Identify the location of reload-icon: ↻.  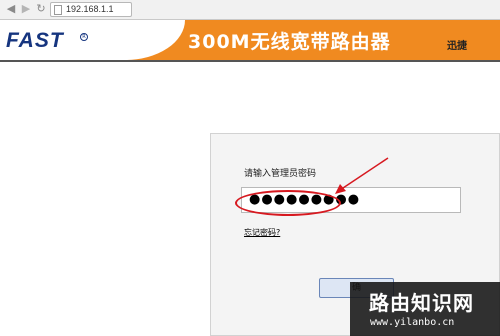
(41, 9).